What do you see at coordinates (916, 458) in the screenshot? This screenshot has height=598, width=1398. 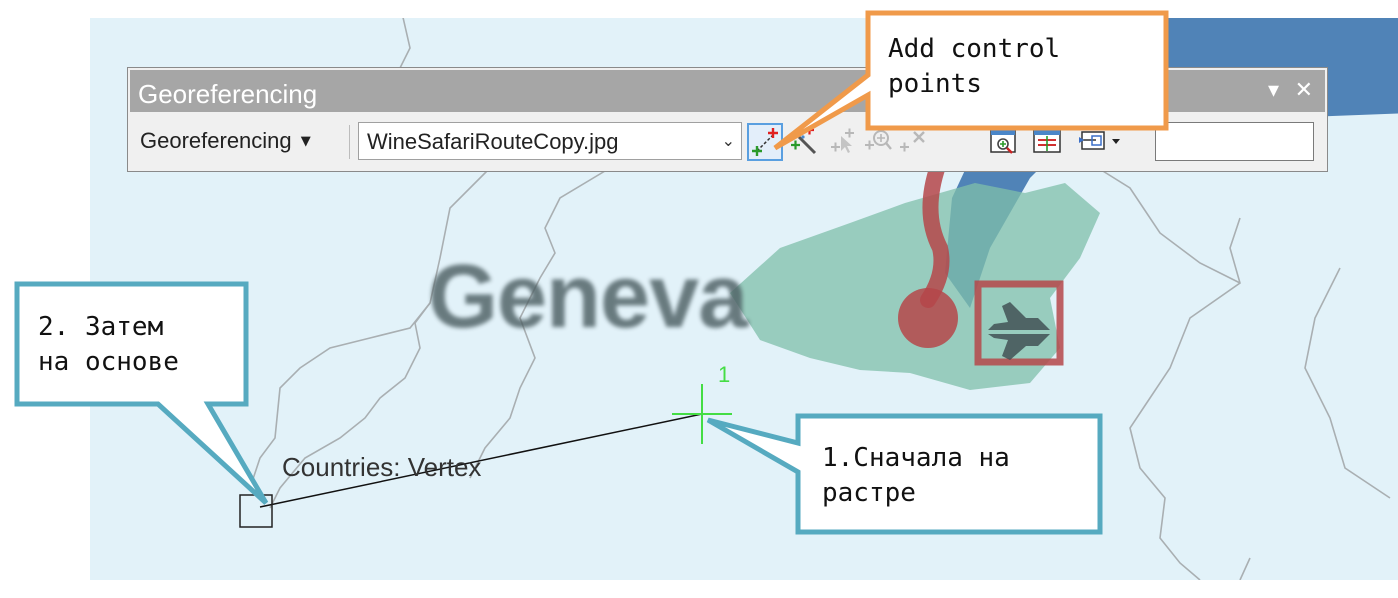 I see `callout-right-line1: 1.Сначала на` at bounding box center [916, 458].